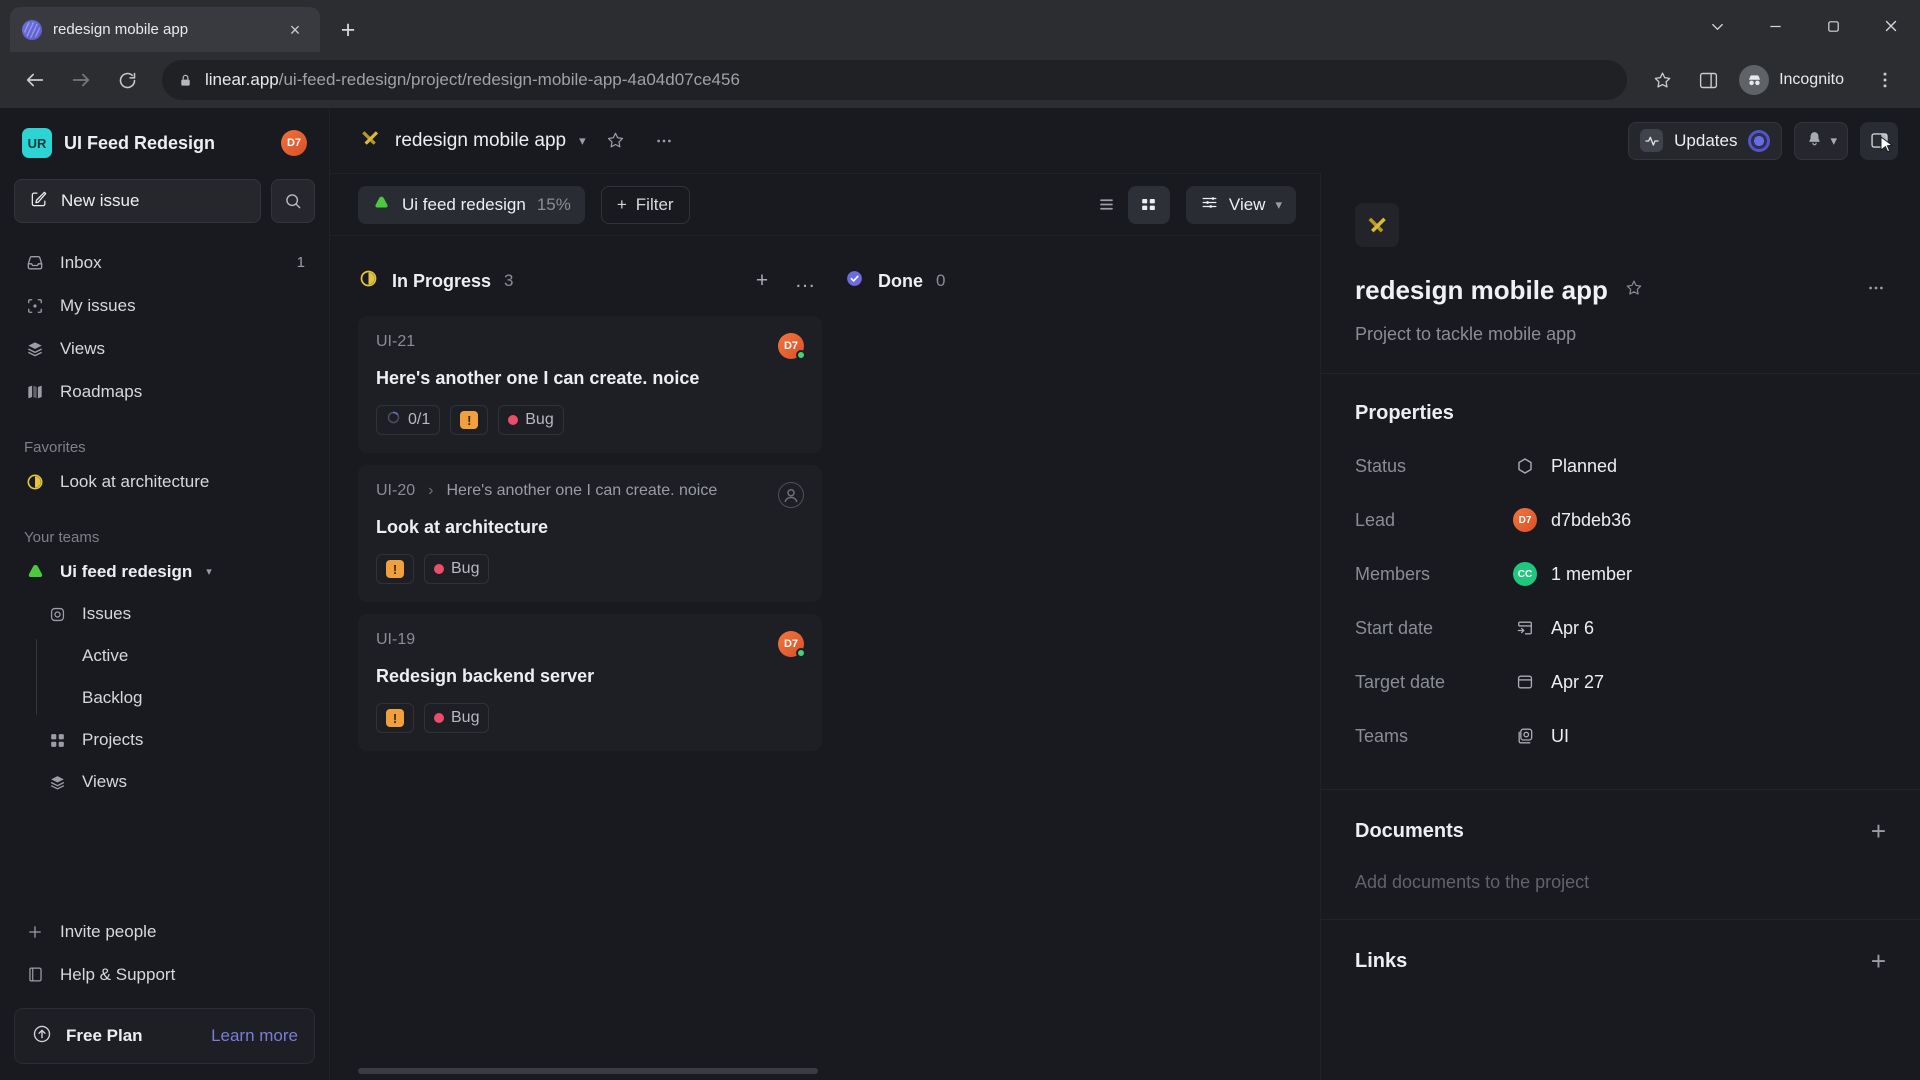  Describe the element at coordinates (164, 614) in the screenshot. I see `sidebar-item-issues: Issues` at that location.